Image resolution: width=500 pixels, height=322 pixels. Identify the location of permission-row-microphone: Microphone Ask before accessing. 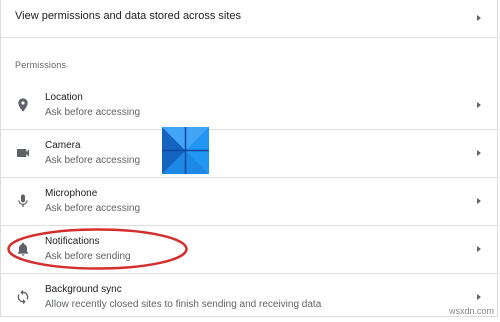
(250, 202).